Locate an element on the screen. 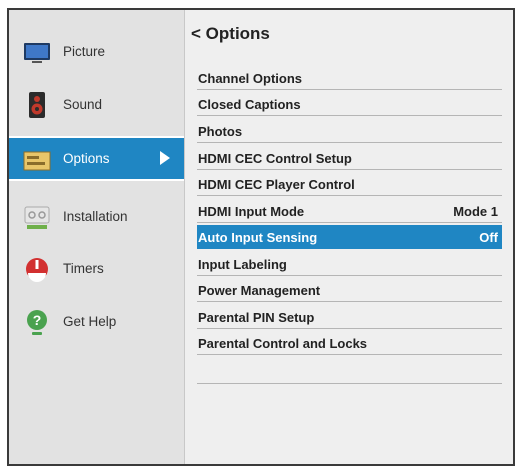  menu-item-label: HDMI Input Mode is located at coordinates (251, 211).